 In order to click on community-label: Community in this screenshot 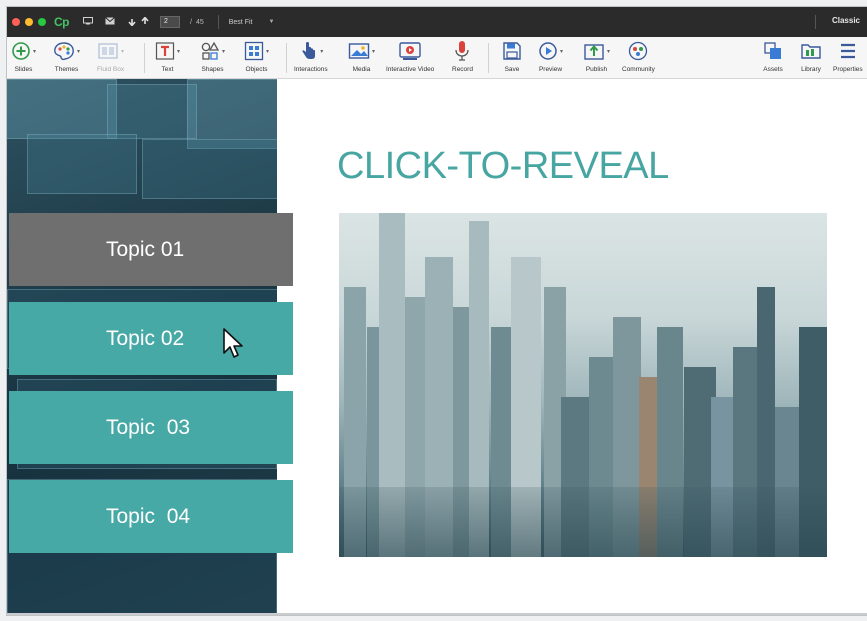, I will do `click(638, 69)`.